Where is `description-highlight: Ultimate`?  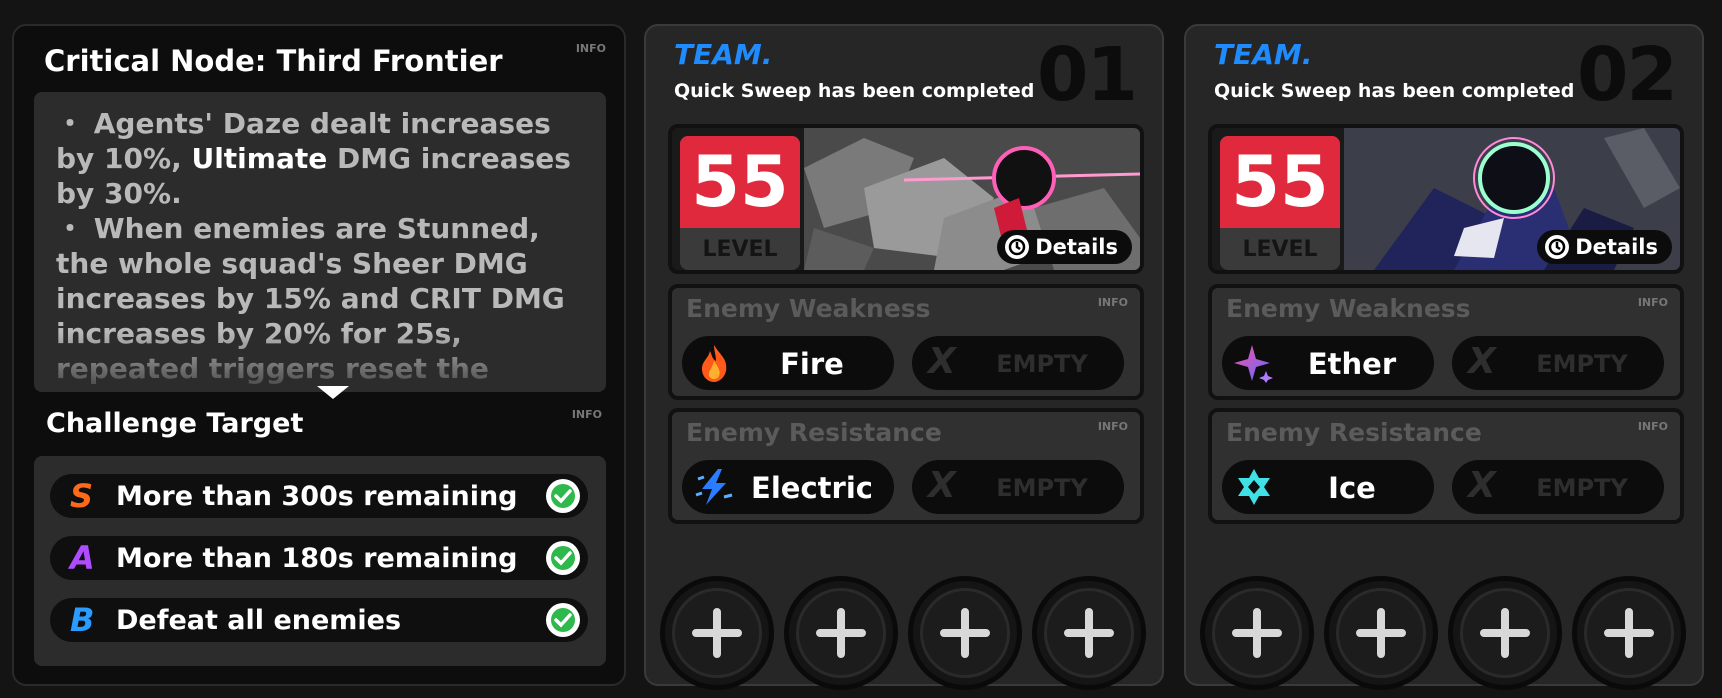
description-highlight: Ultimate is located at coordinates (259, 158).